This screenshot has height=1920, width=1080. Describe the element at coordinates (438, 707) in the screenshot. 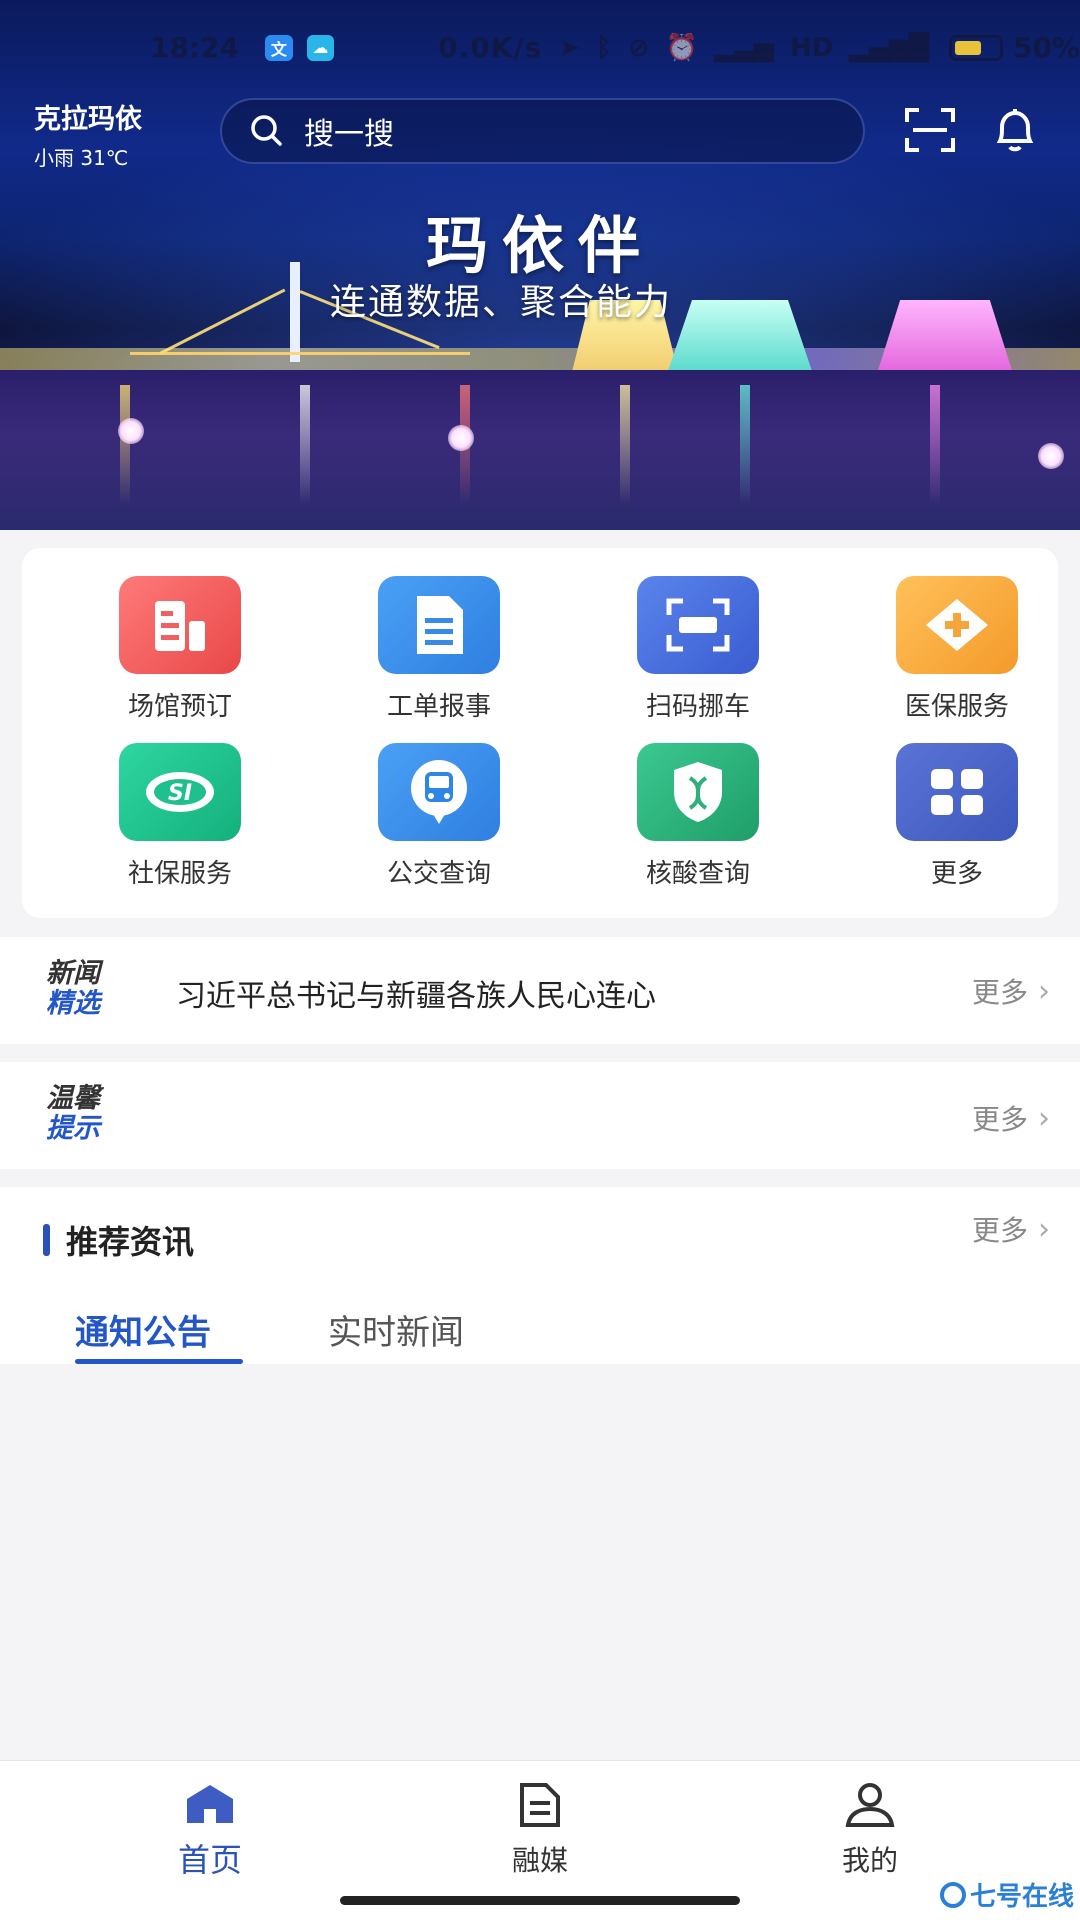

I see `service-label: 工单报事` at that location.